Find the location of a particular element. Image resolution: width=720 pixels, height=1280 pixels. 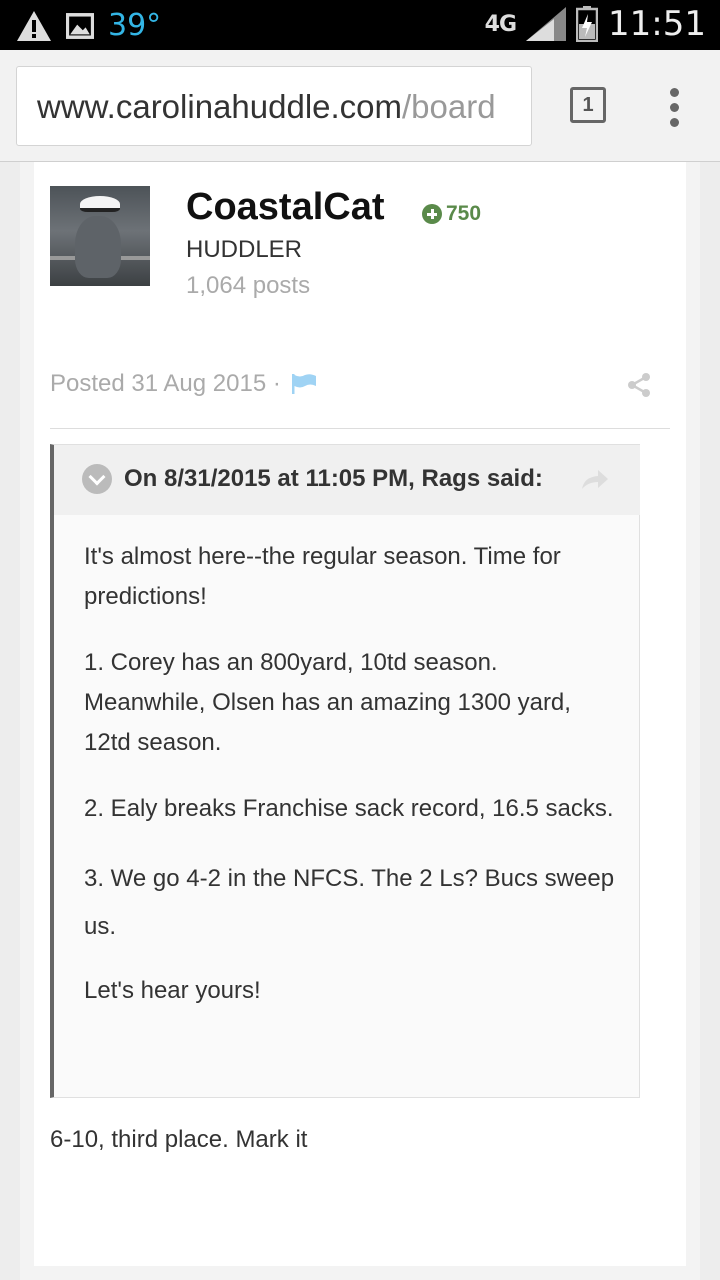

post-date: Posted 31 Aug 2015 · is located at coordinates (165, 383).